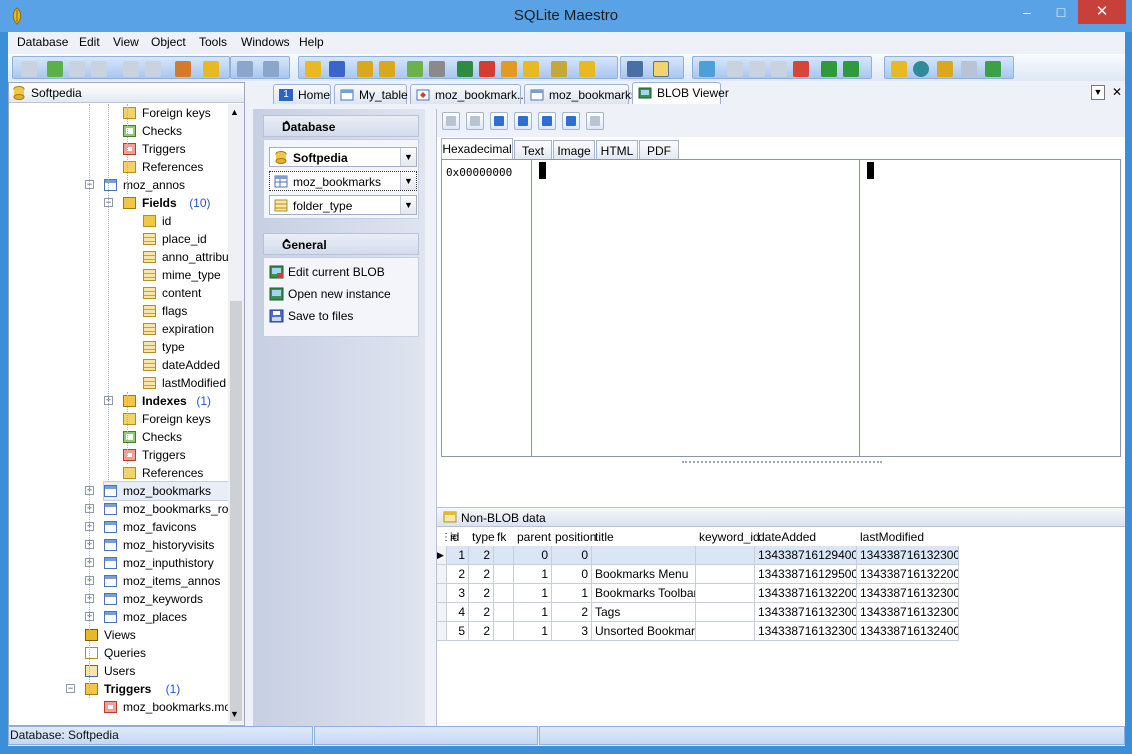 This screenshot has width=1132, height=754. What do you see at coordinates (945, 69) in the screenshot?
I see `user-icon` at bounding box center [945, 69].